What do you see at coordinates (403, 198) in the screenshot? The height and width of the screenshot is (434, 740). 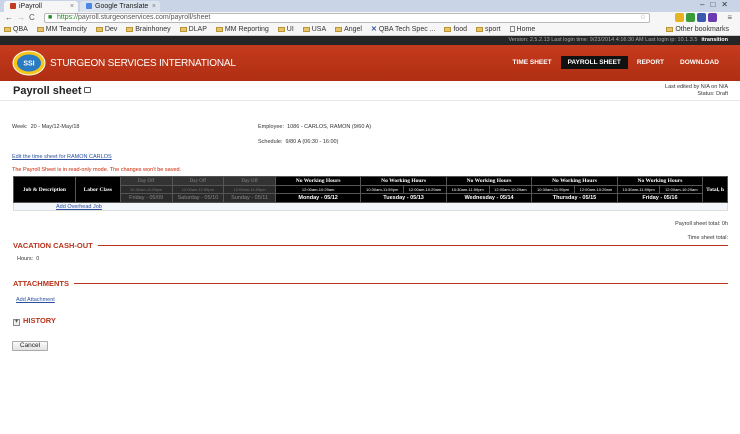 I see `day-label: Tuesday - 05/13` at bounding box center [403, 198].